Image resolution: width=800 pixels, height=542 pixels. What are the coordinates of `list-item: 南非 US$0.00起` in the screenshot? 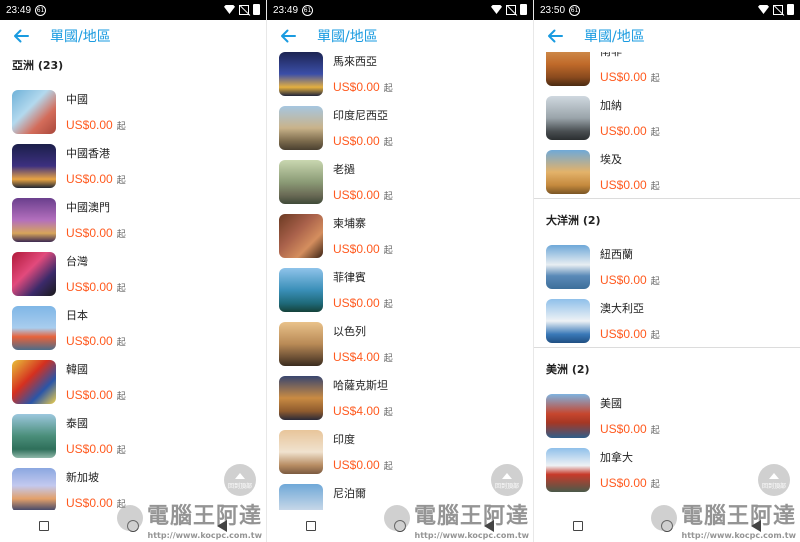 It's located at (667, 71).